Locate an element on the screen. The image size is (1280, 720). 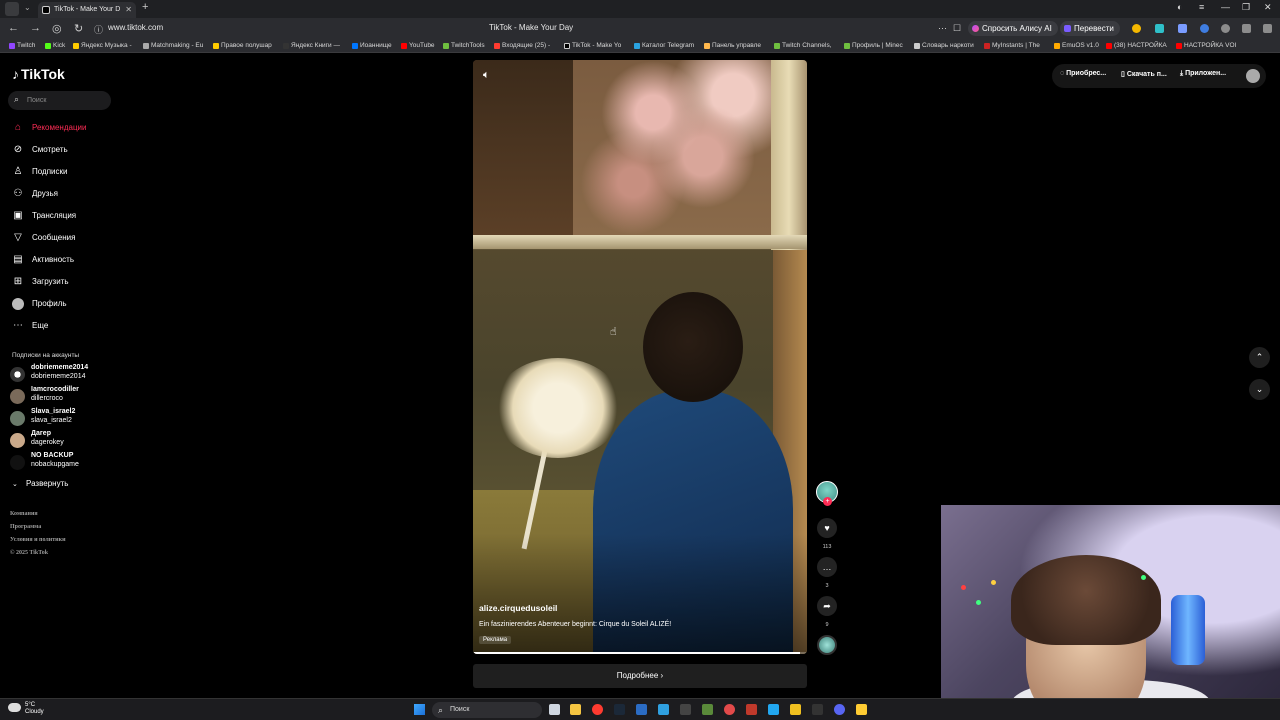
bookmark-item: (38) НАСТРОЙКА is located at coordinates (1136, 45).